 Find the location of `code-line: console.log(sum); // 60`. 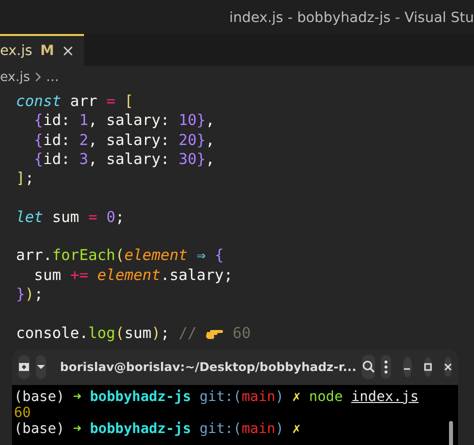

code-line: console.log(sum); // 60 is located at coordinates (133, 333).